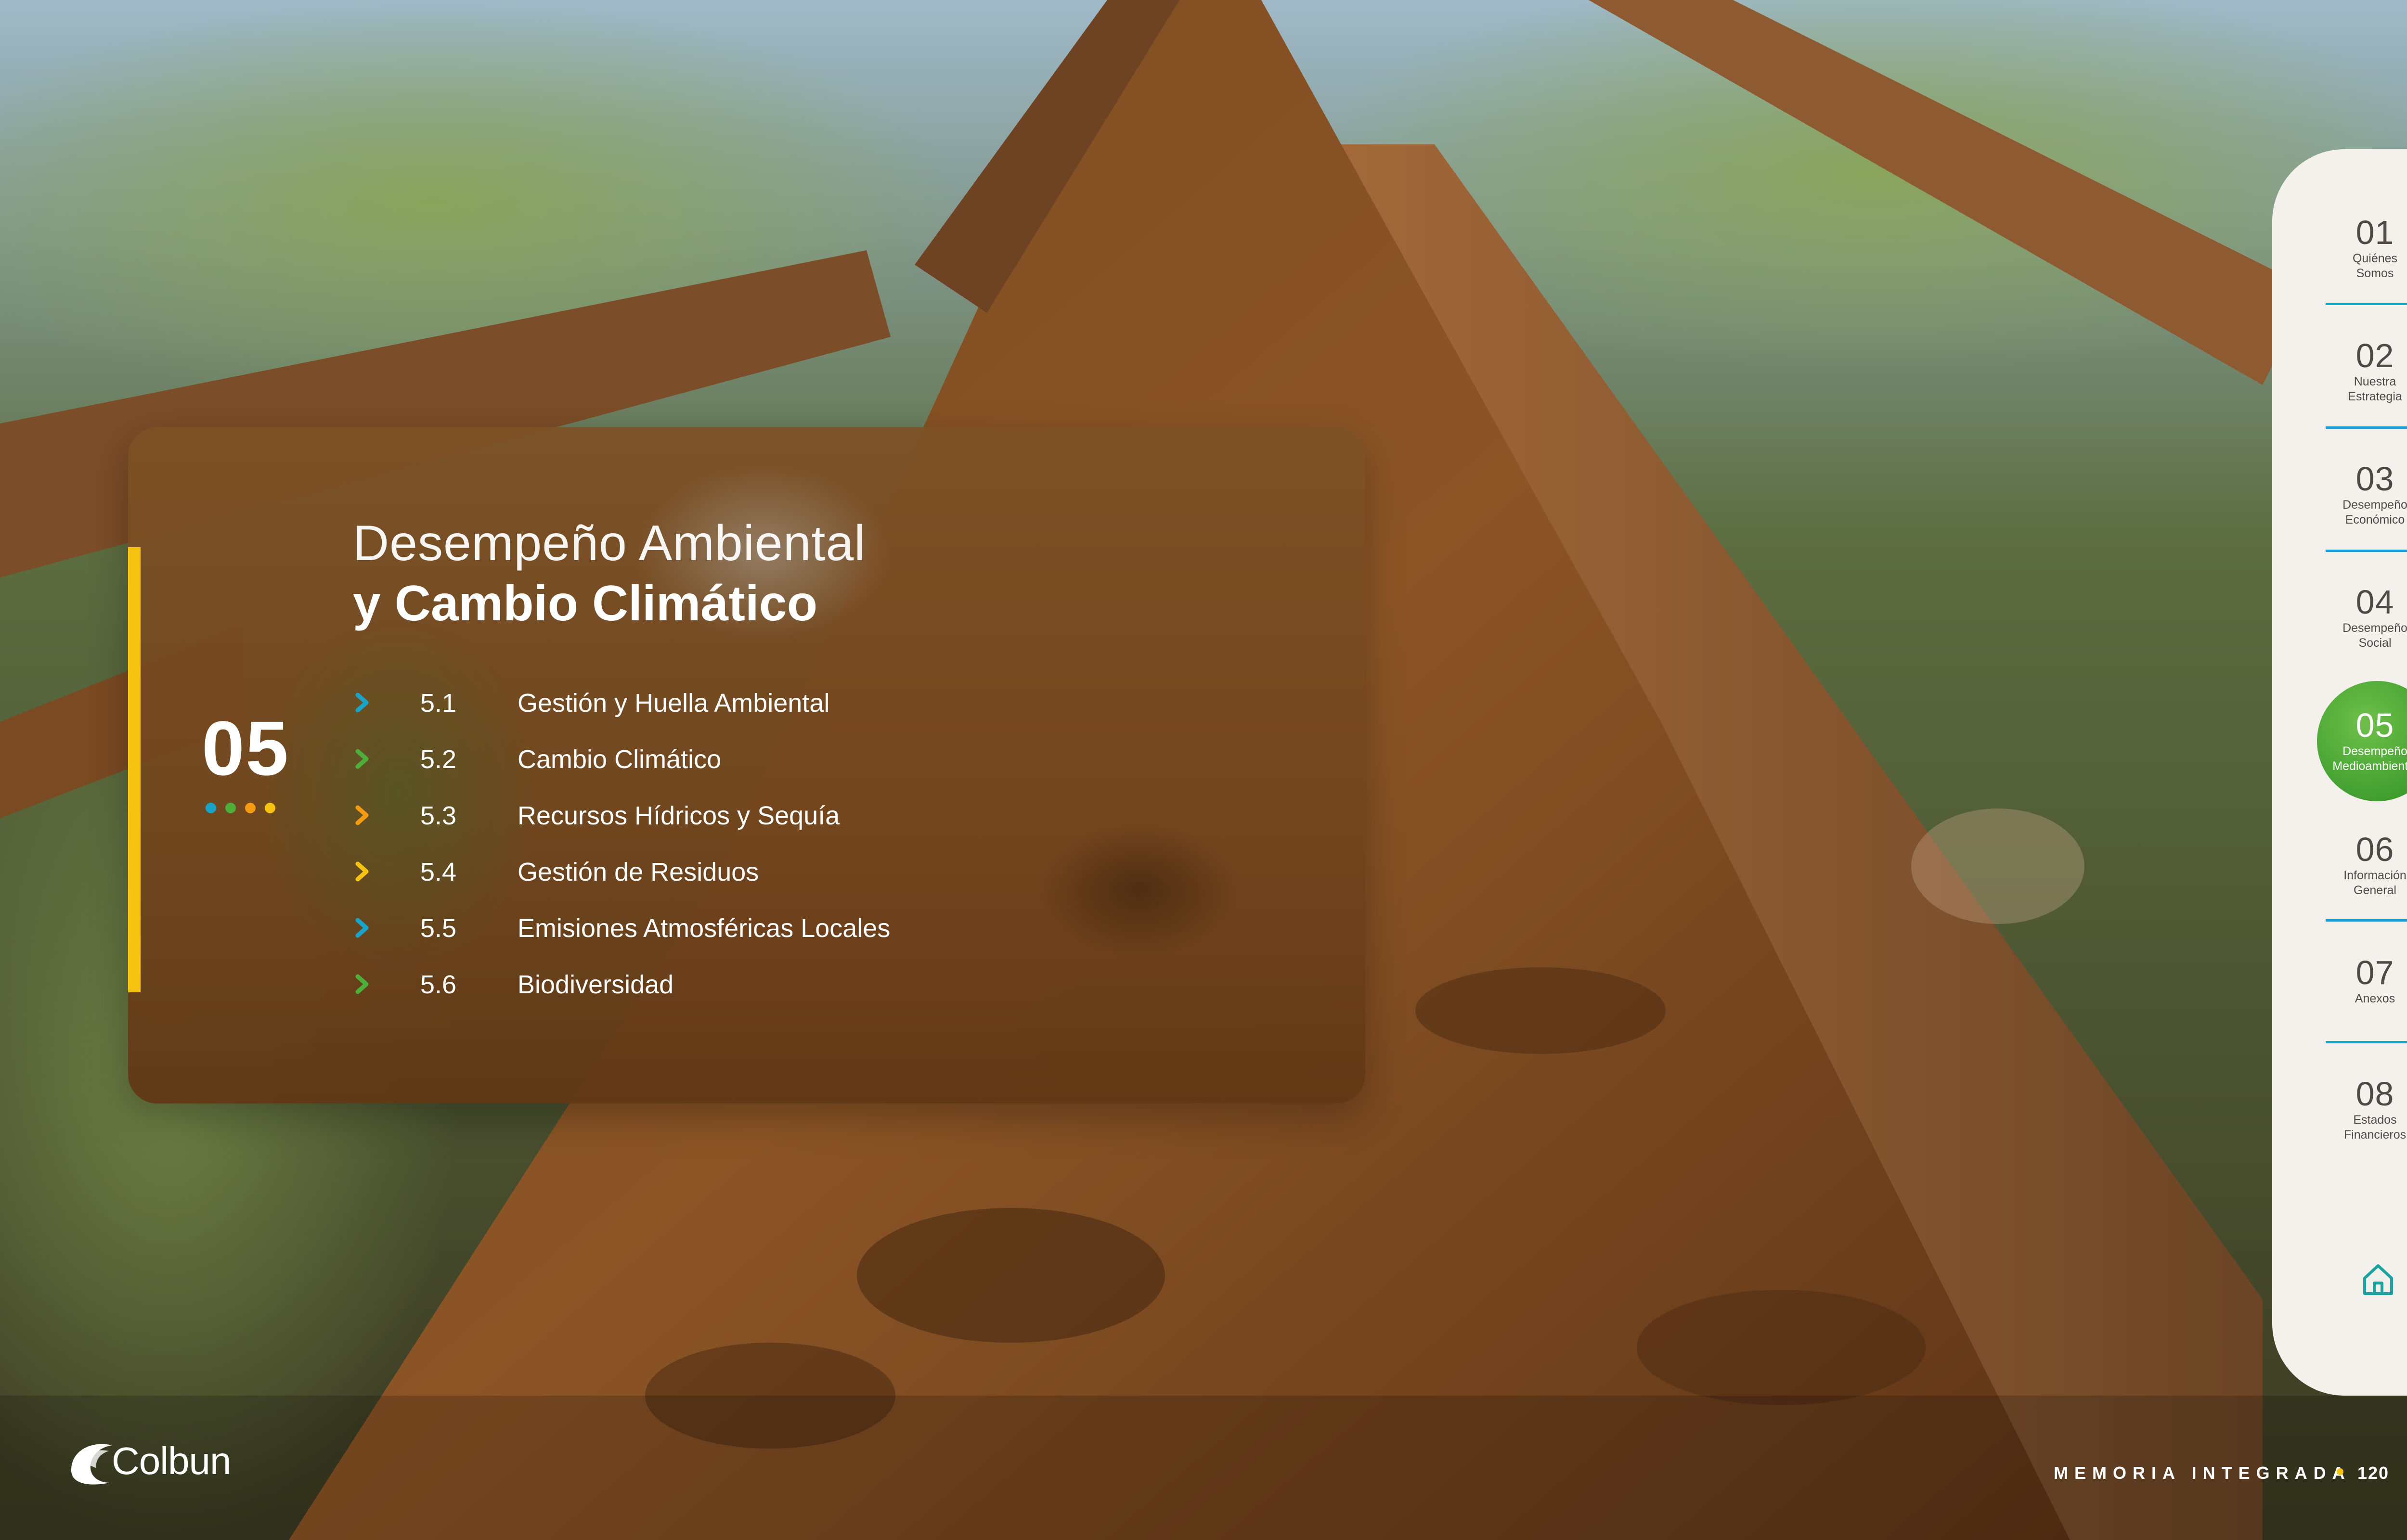 The height and width of the screenshot is (1540, 2407). What do you see at coordinates (2375, 397) in the screenshot?
I see `nav-label-line2: Estrategia` at bounding box center [2375, 397].